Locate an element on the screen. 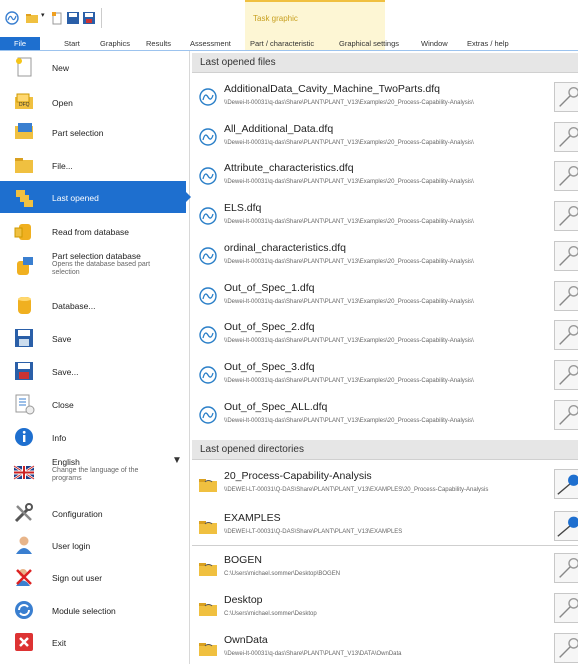  menu-item-part-selection: Part selection is located at coordinates (93, 132).